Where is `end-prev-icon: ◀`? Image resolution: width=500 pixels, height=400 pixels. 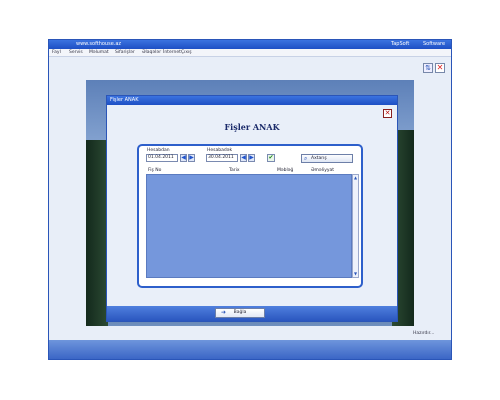 end-prev-icon: ◀ is located at coordinates (243, 158).